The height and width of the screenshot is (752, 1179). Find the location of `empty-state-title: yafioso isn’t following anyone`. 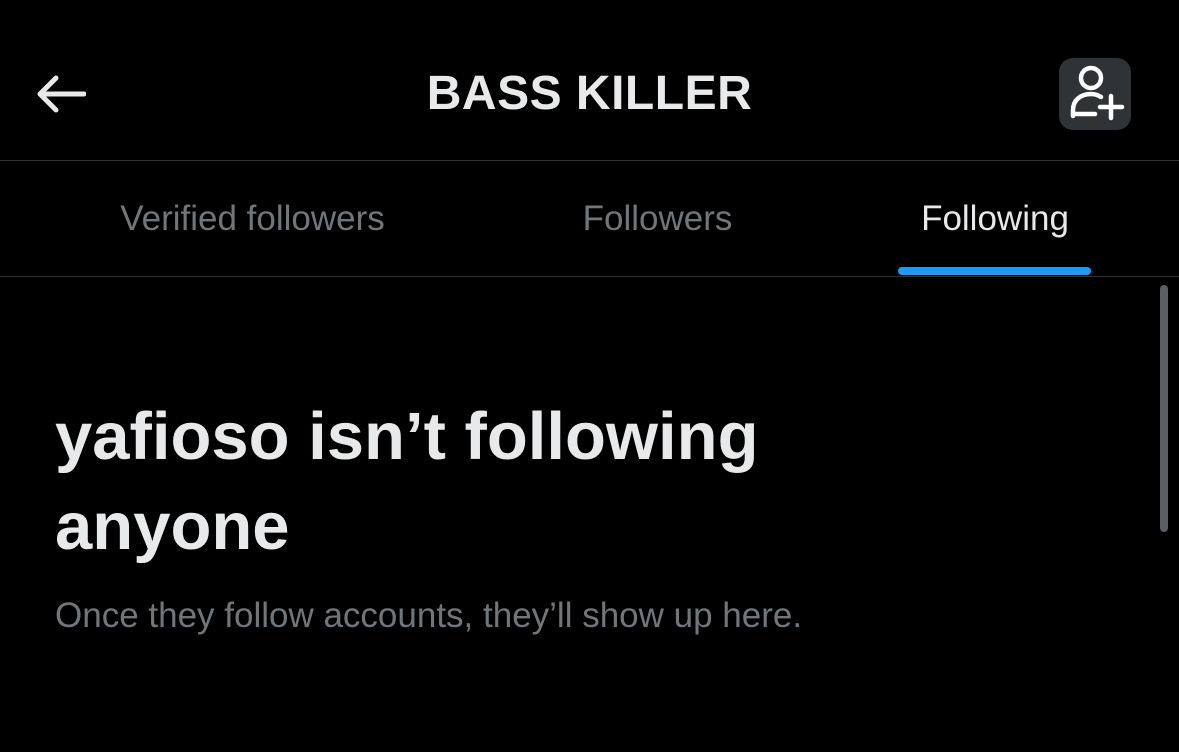

empty-state-title: yafioso isn’t following anyone is located at coordinates (407, 481).